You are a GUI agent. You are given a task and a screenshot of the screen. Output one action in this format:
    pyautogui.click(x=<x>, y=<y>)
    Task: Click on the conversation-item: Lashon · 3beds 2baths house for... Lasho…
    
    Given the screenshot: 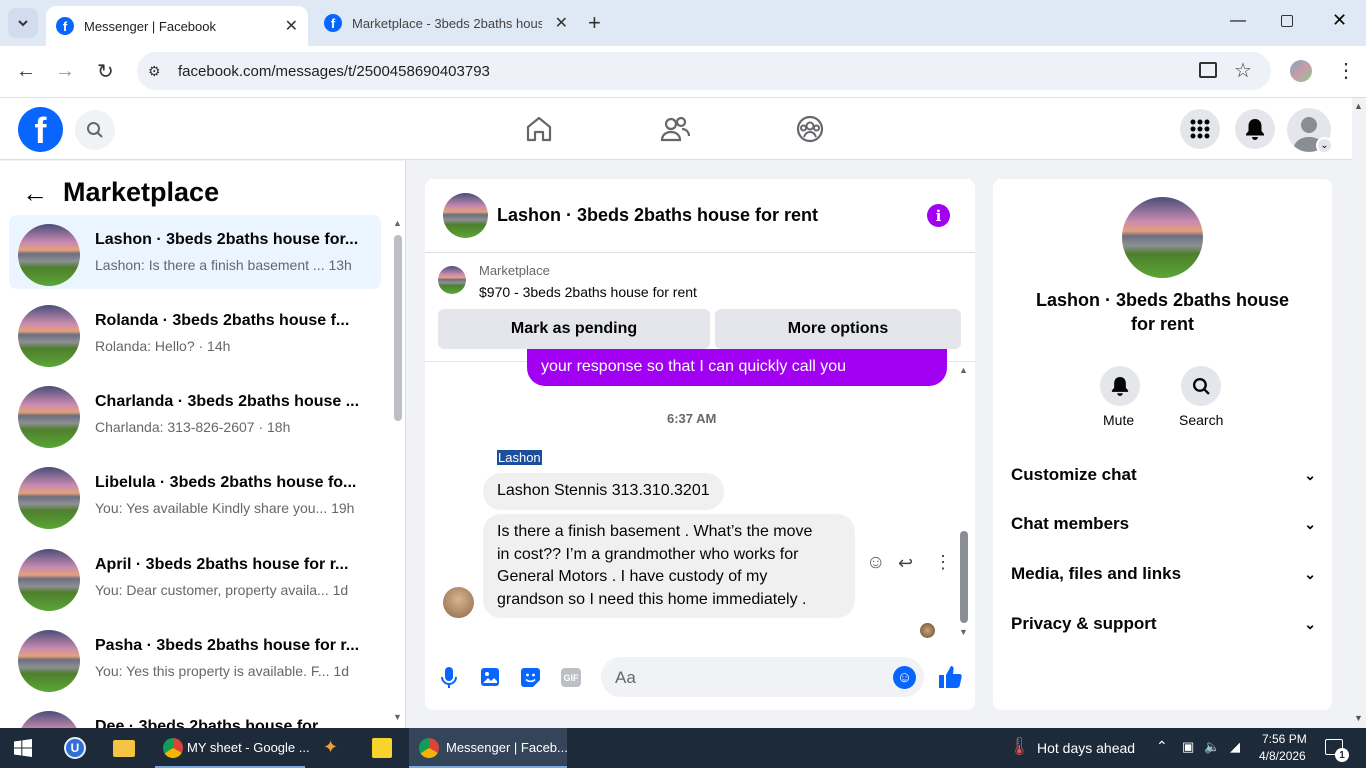 What is the action you would take?
    pyautogui.click(x=195, y=252)
    